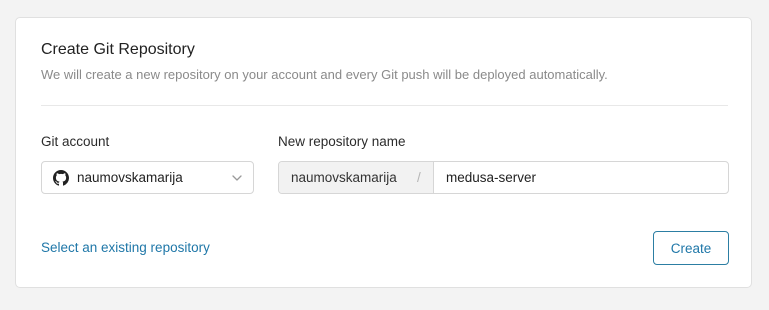 The height and width of the screenshot is (310, 769). What do you see at coordinates (61, 178) in the screenshot?
I see `github-icon` at bounding box center [61, 178].